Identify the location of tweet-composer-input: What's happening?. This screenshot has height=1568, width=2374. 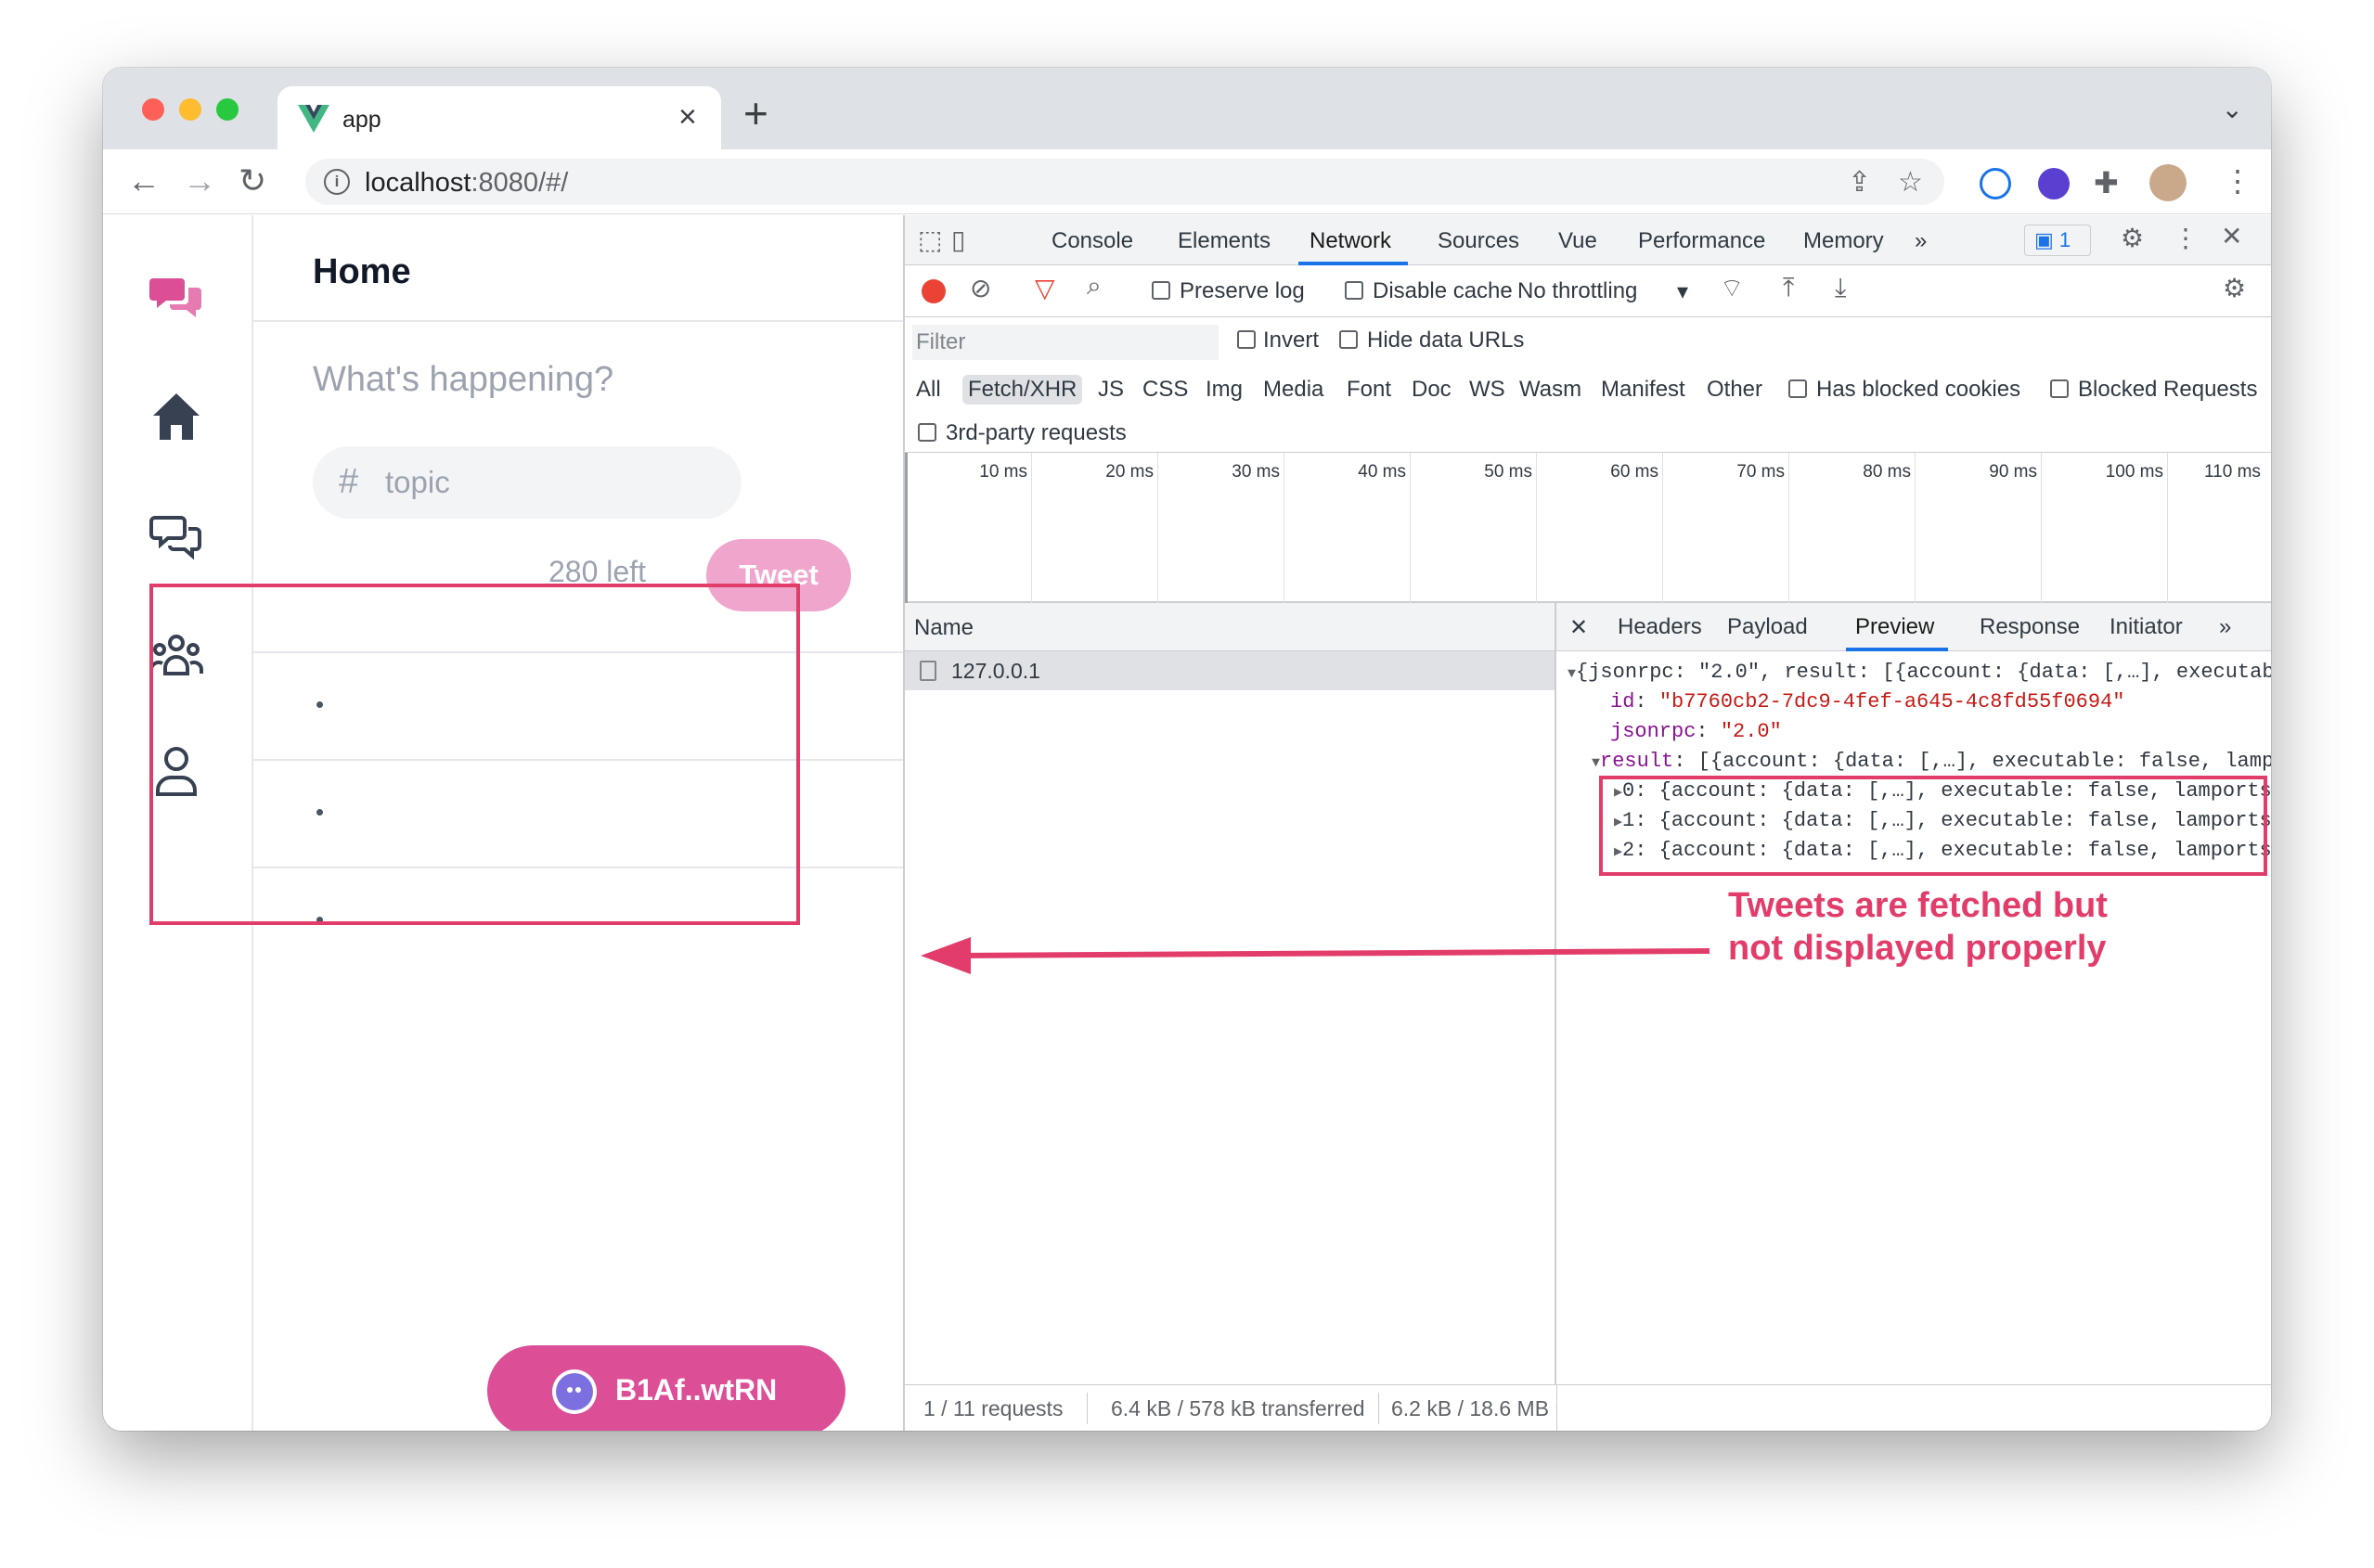
(463, 380).